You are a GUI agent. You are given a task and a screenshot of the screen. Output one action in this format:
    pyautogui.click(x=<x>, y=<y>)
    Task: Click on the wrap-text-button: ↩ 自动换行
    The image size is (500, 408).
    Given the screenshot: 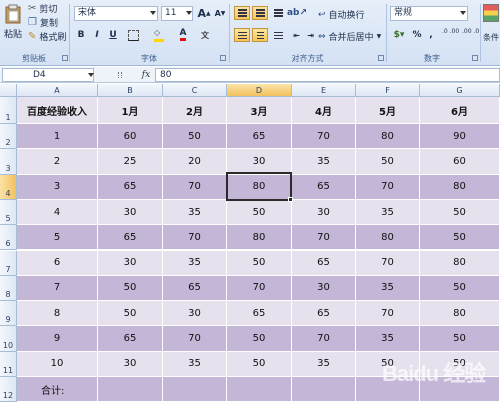 What is the action you would take?
    pyautogui.click(x=341, y=15)
    